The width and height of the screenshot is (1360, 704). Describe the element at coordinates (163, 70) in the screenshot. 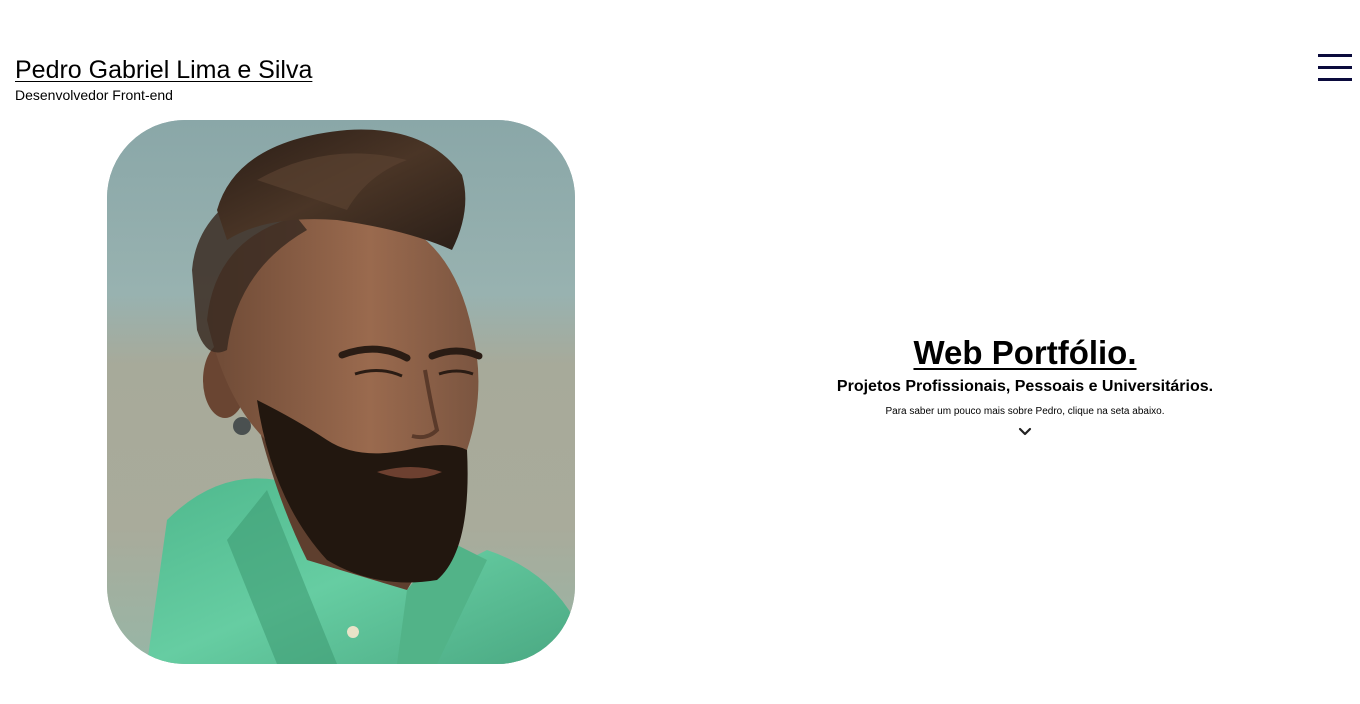

I see `brand-name-link: Pedro Gabriel Lima e Silva` at that location.